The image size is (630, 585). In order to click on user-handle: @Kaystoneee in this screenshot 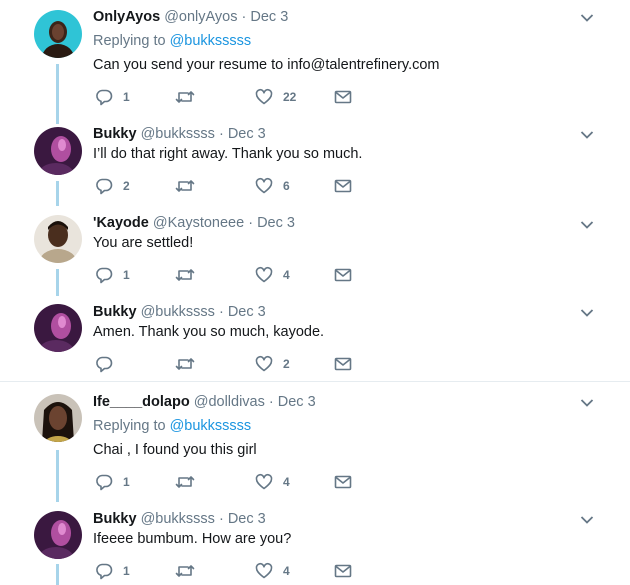, I will do `click(198, 223)`.